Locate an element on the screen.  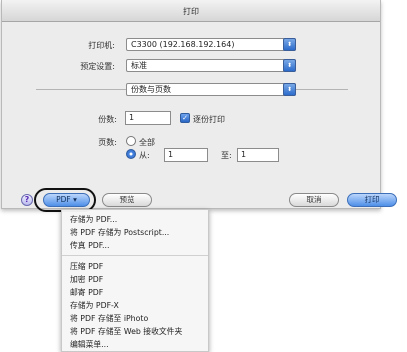
presets-popup: 标准 ⬍ is located at coordinates (211, 65).